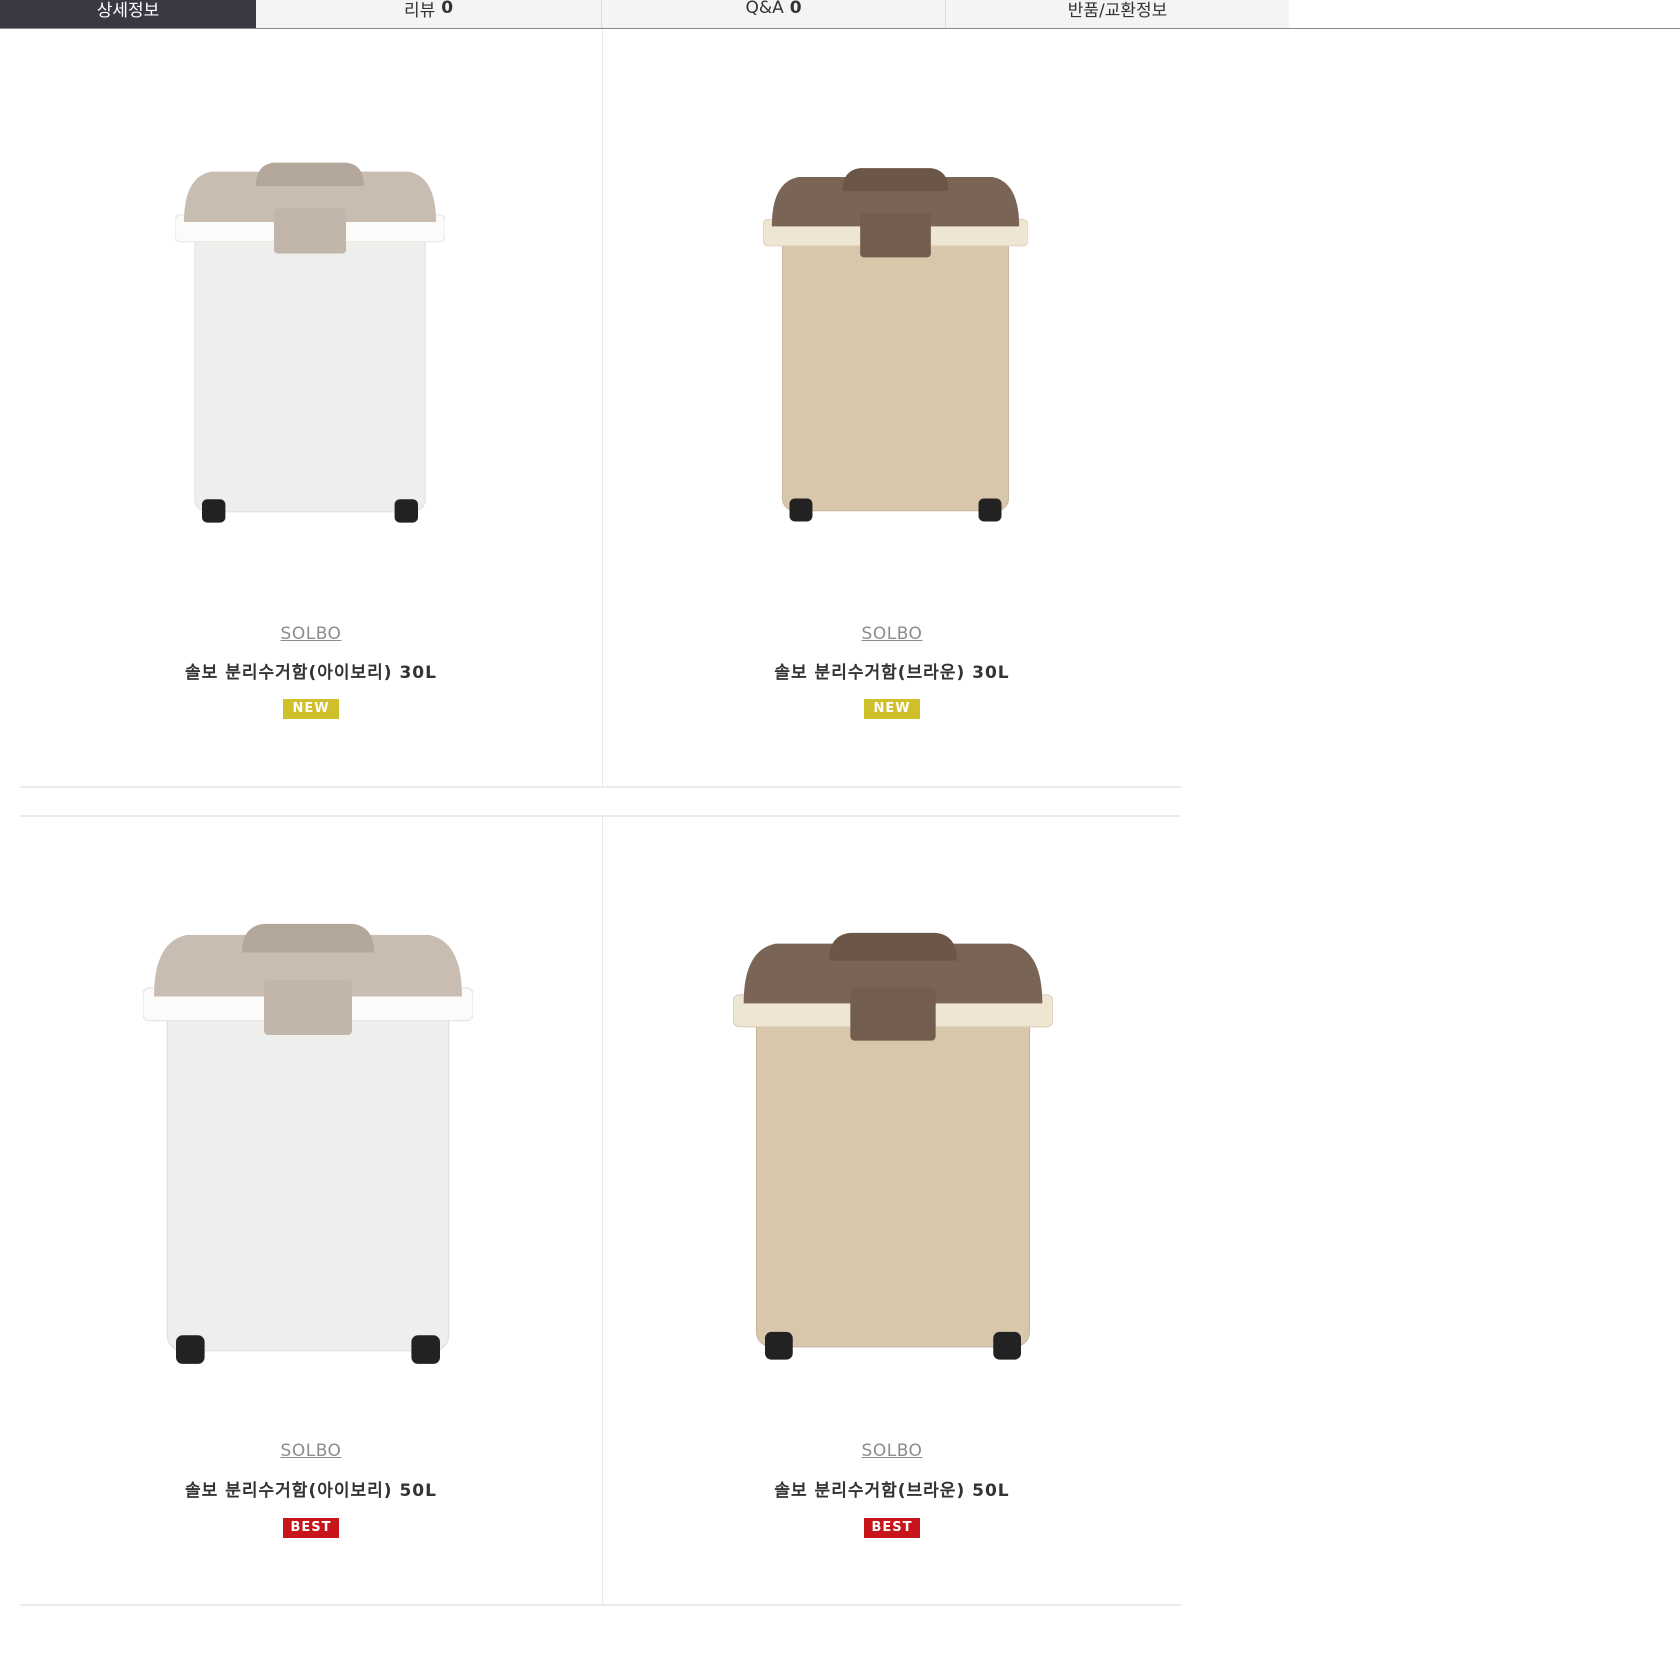  Describe the element at coordinates (764, 9) in the screenshot. I see `tab-label: Q&A` at that location.